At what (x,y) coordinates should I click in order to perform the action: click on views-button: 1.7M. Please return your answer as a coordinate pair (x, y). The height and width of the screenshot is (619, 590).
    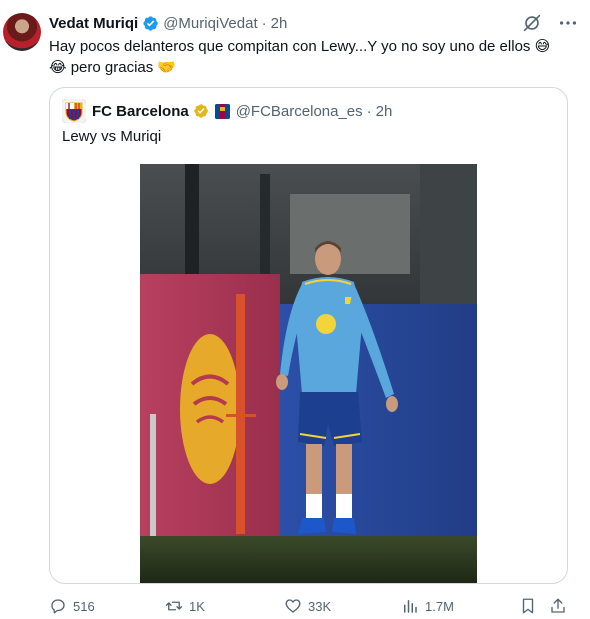
    Looking at the image, I should click on (427, 606).